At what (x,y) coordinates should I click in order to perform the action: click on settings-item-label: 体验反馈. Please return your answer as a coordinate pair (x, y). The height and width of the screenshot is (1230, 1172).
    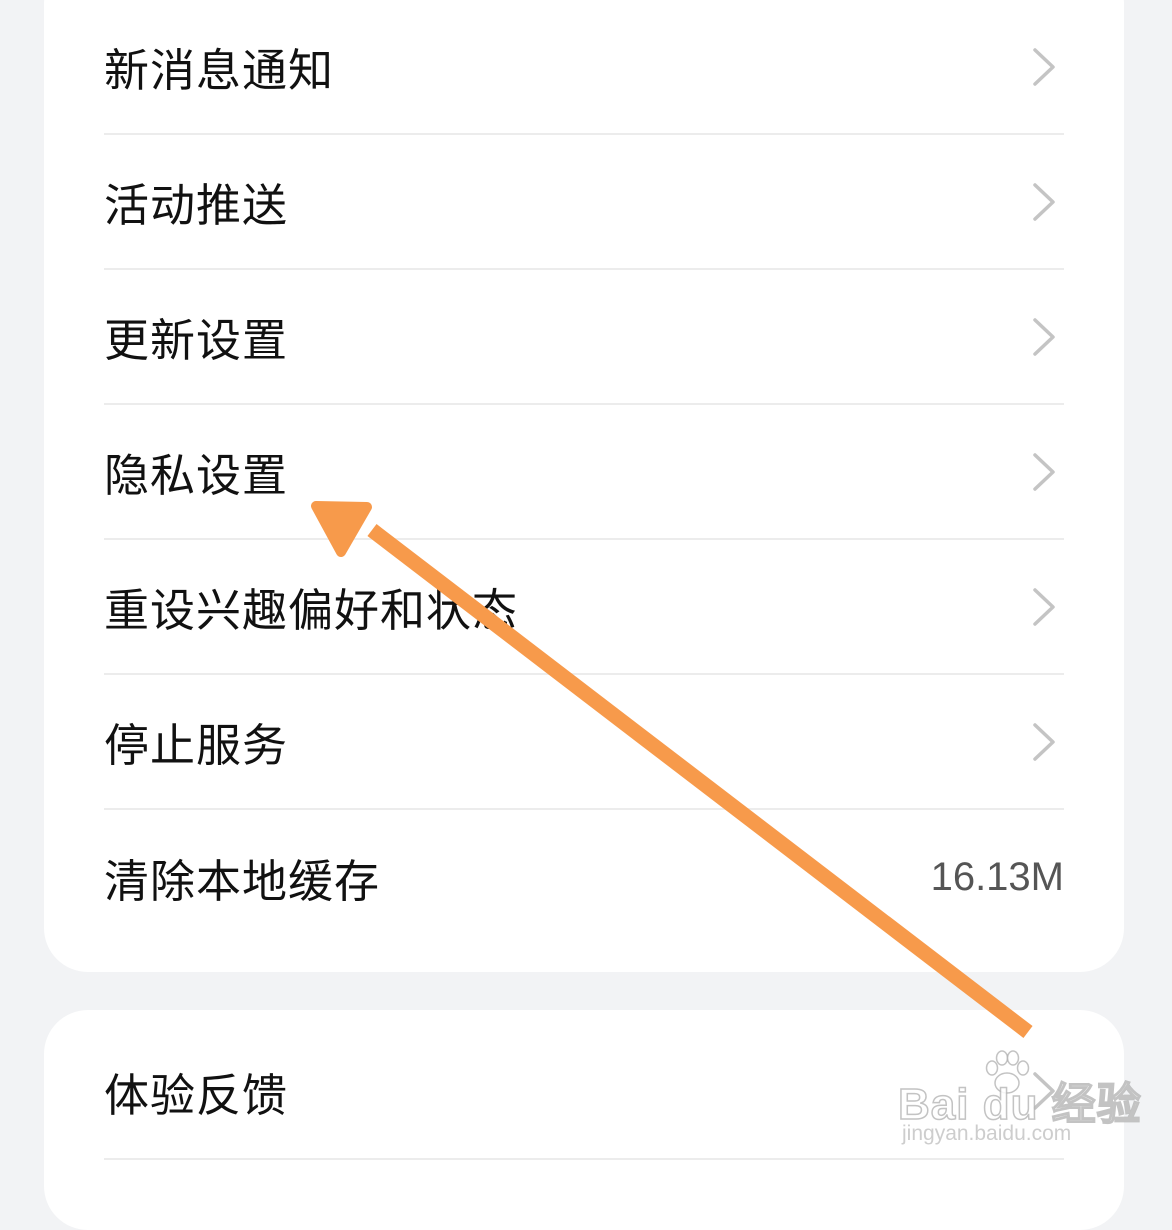
    Looking at the image, I should click on (196, 1095).